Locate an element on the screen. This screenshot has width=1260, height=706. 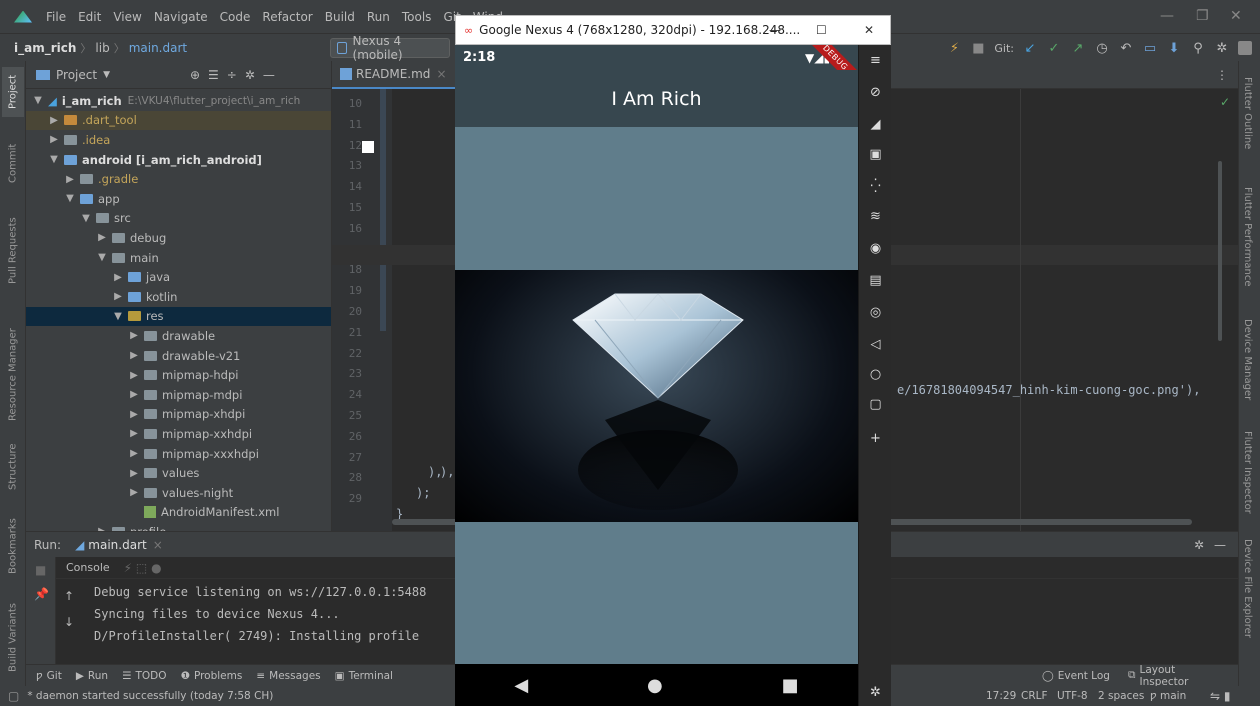
home-icon: ○ is located at coordinates (875, 374).